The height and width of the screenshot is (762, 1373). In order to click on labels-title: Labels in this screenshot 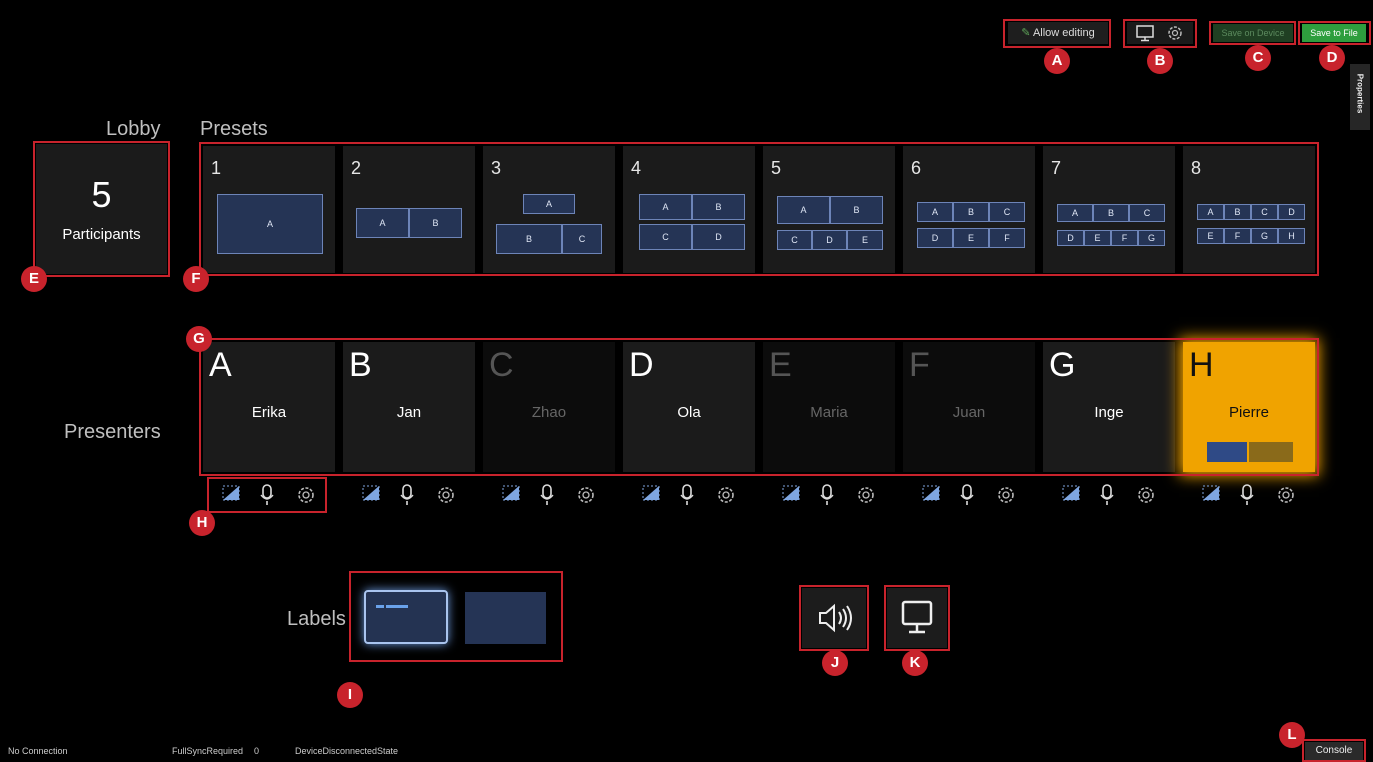, I will do `click(316, 619)`.